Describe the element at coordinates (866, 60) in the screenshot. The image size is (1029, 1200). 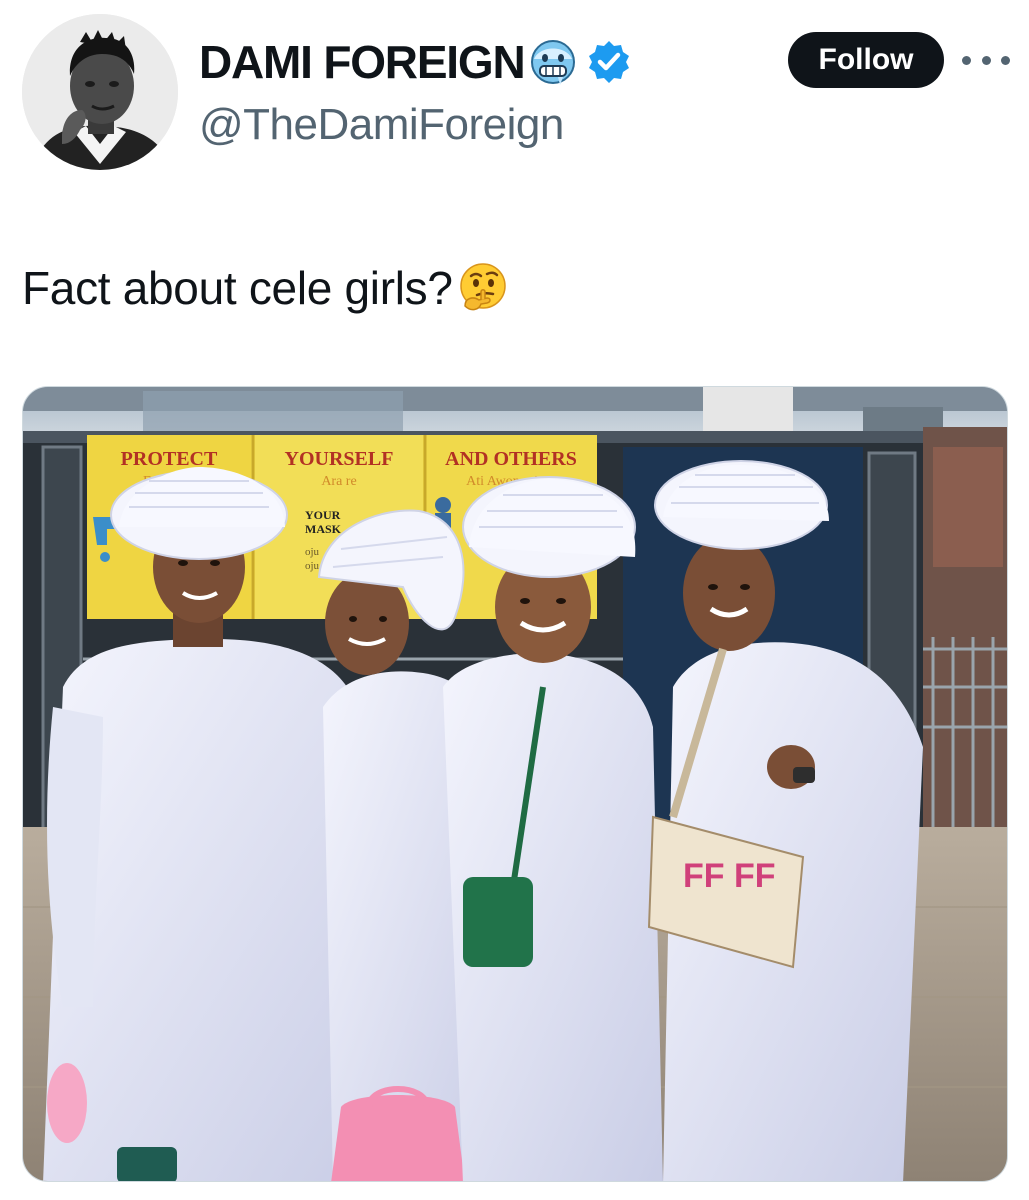
I see `follow-button: Follow` at that location.